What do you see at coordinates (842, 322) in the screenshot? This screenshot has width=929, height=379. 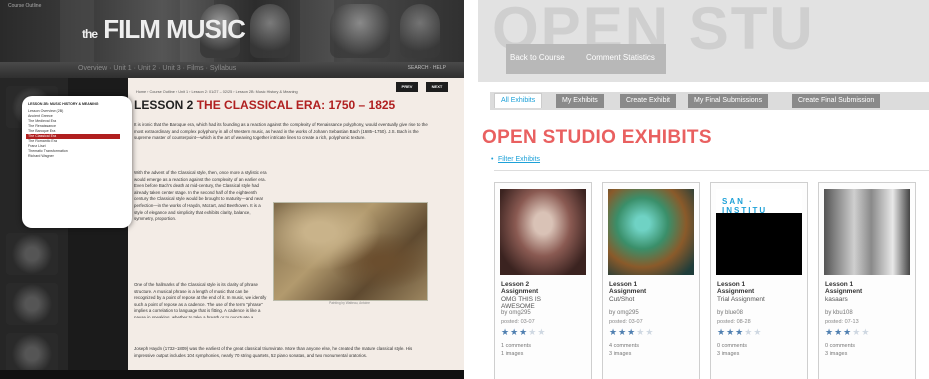 I see `exhibit-posted-date: posted: 07-13` at bounding box center [842, 322].